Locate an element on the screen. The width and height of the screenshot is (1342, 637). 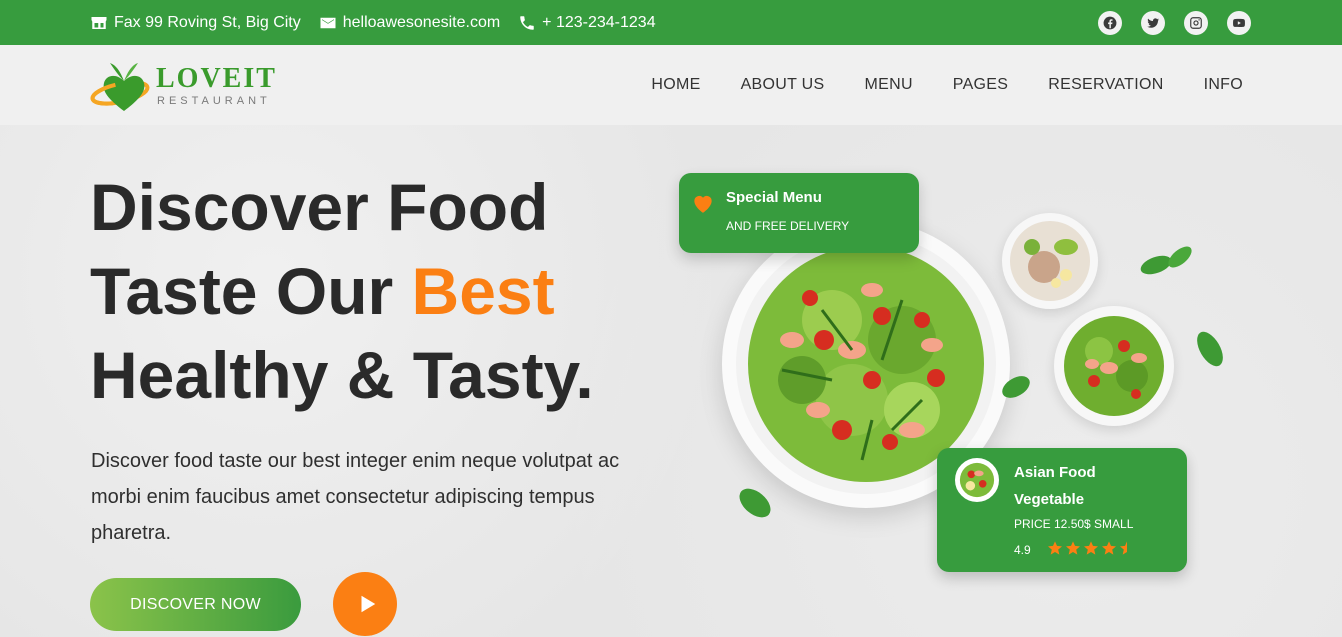
nav-home: HOME is located at coordinates (675, 85).